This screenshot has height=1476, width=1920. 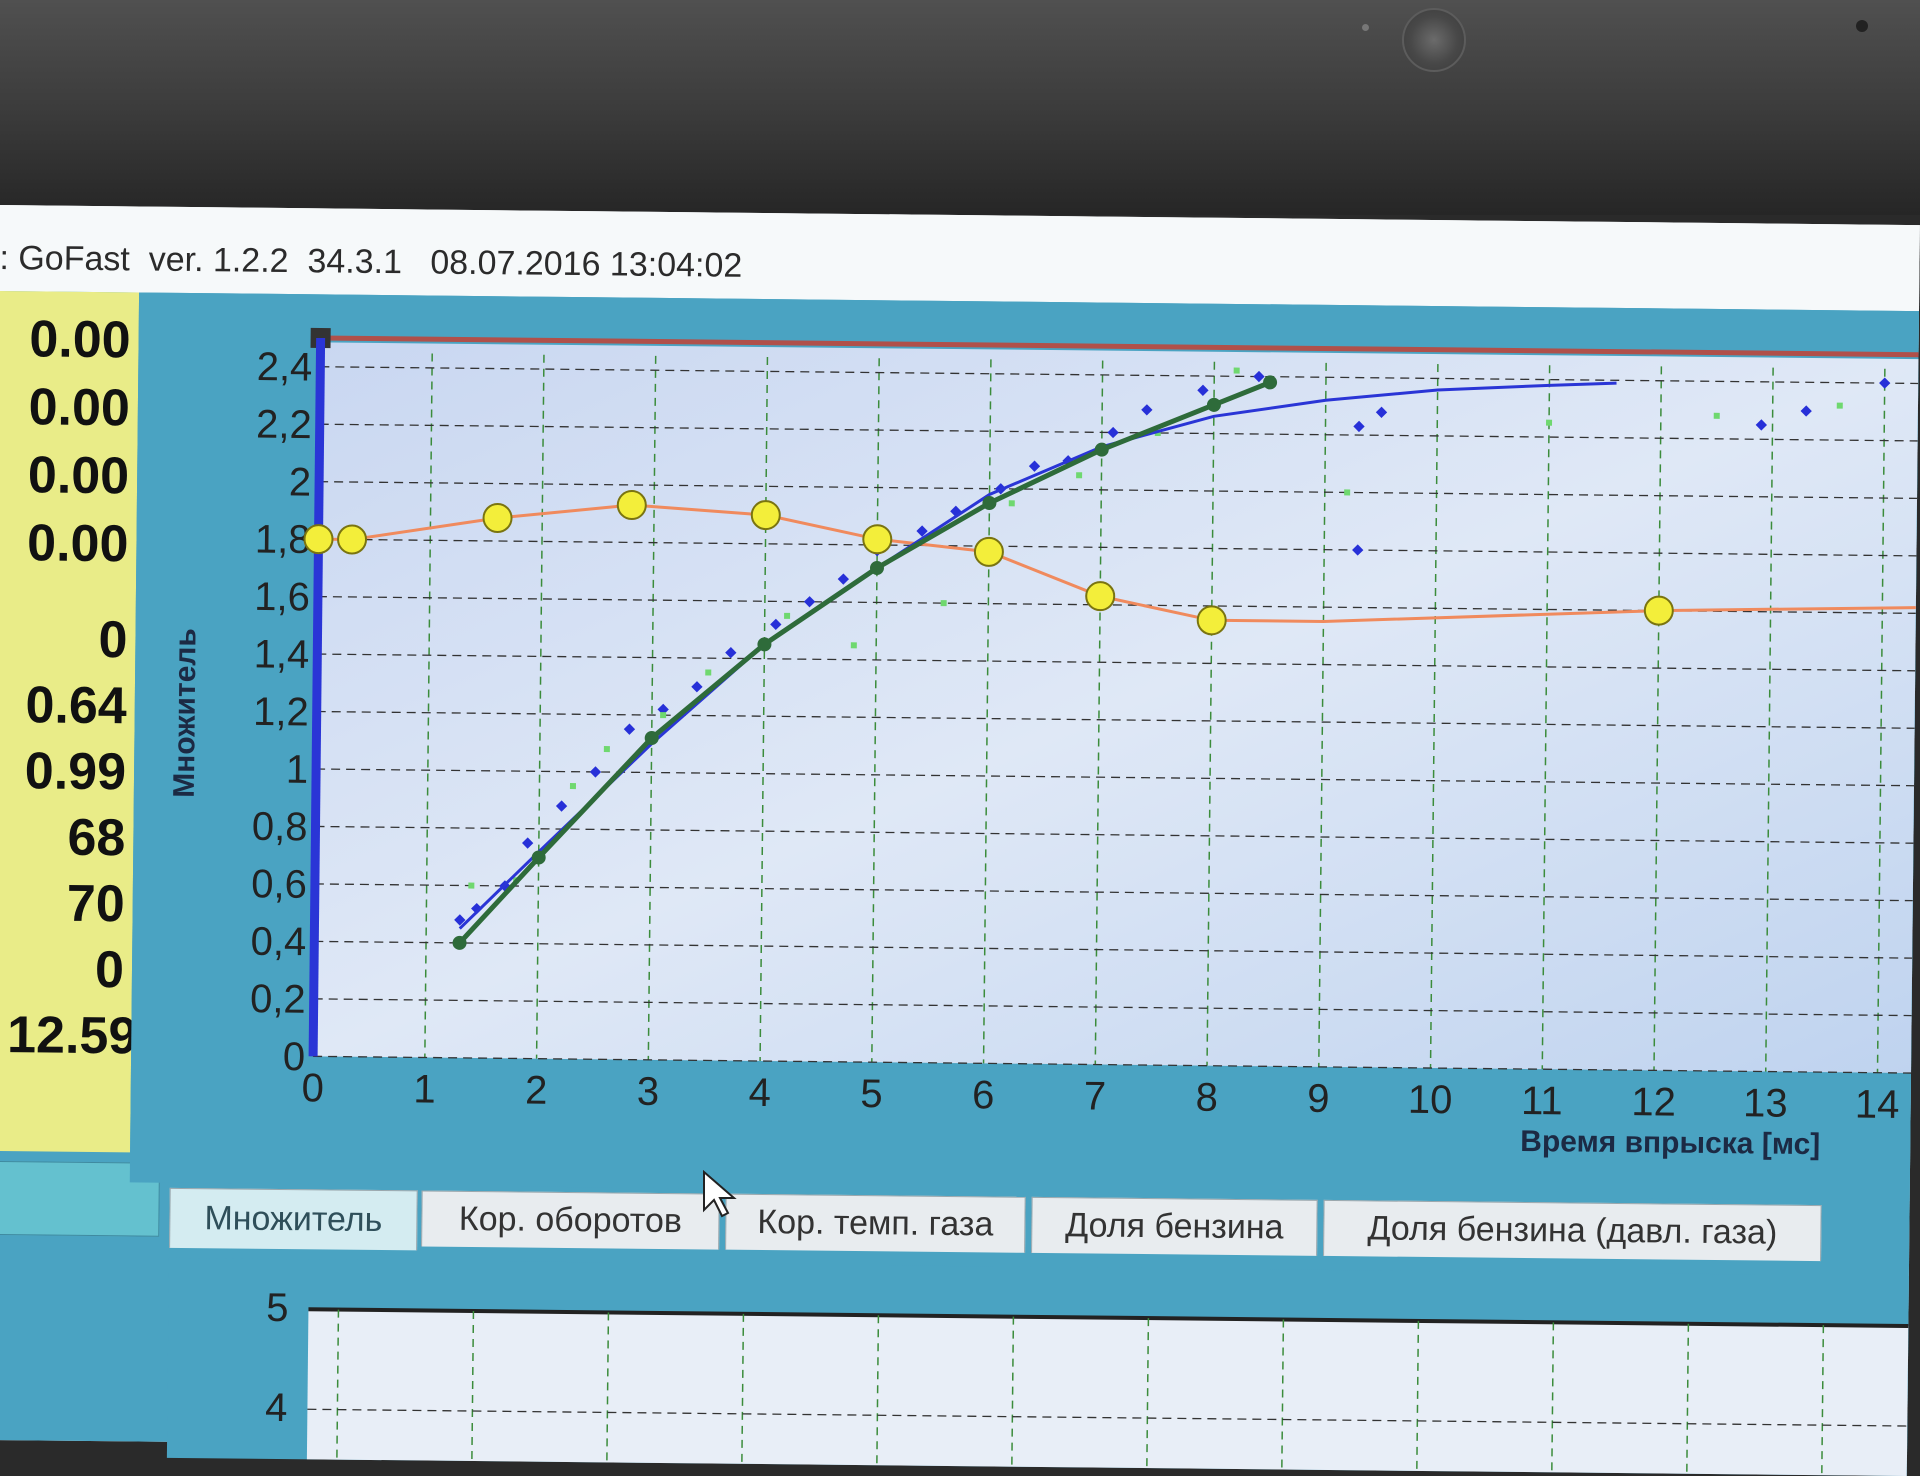 I want to click on x-tick-label: 2, so click(x=536, y=1091).